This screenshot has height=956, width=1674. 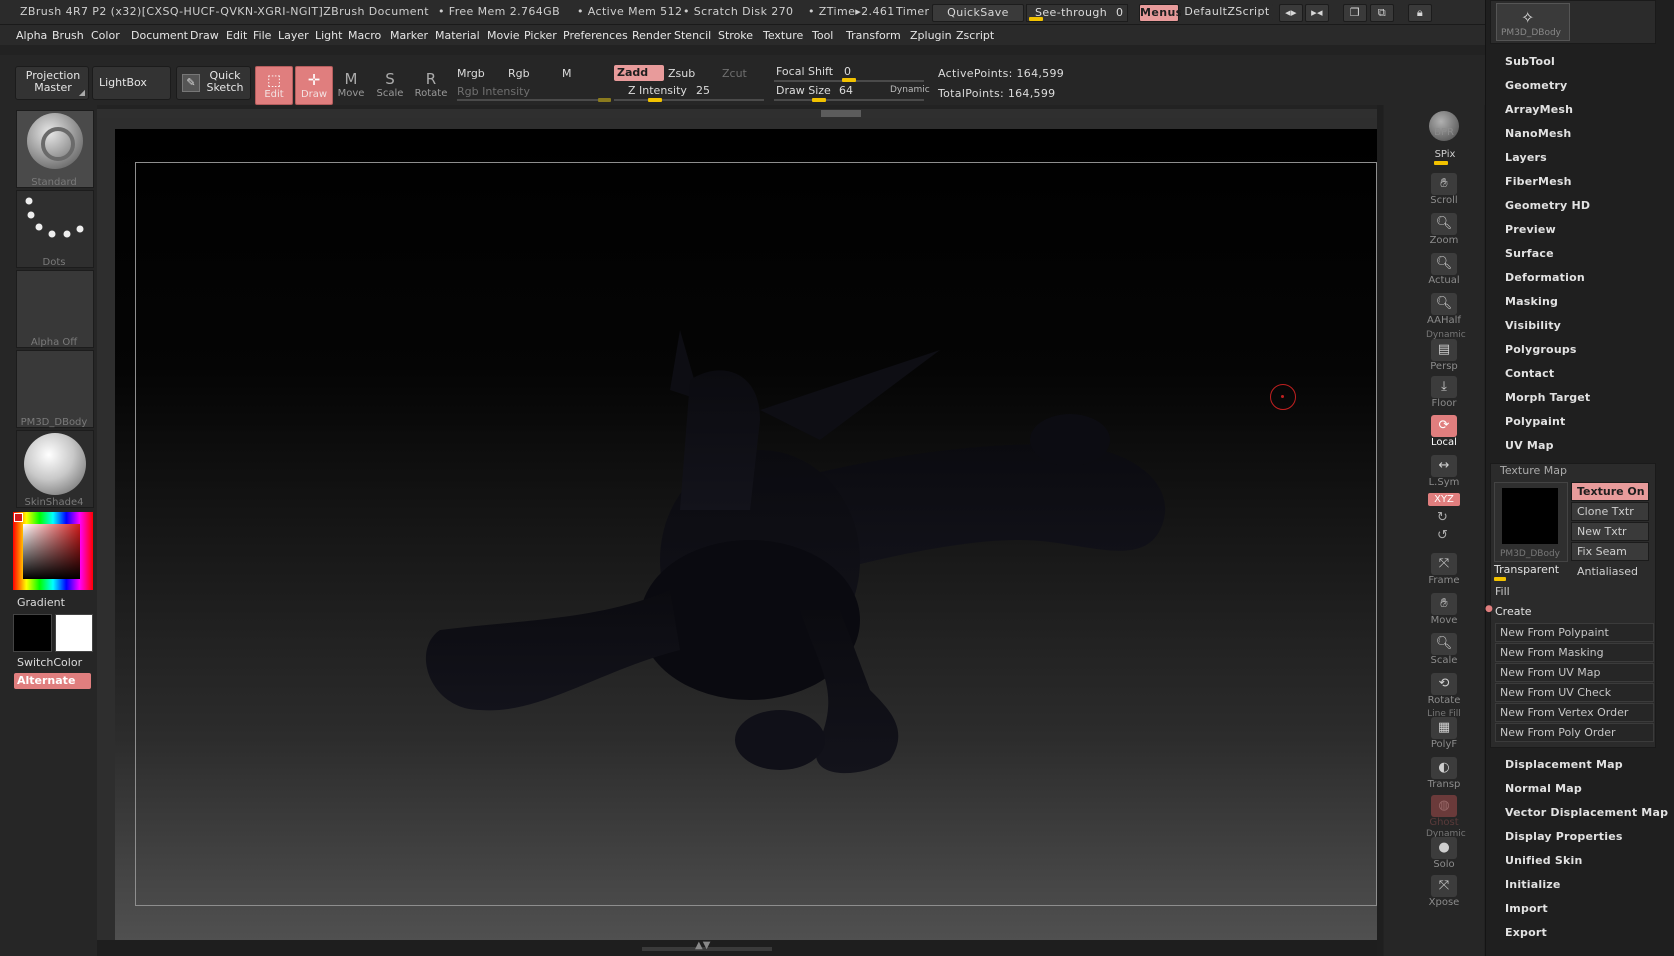 I want to click on lock-icon: 🔒︎, so click(x=1420, y=13).